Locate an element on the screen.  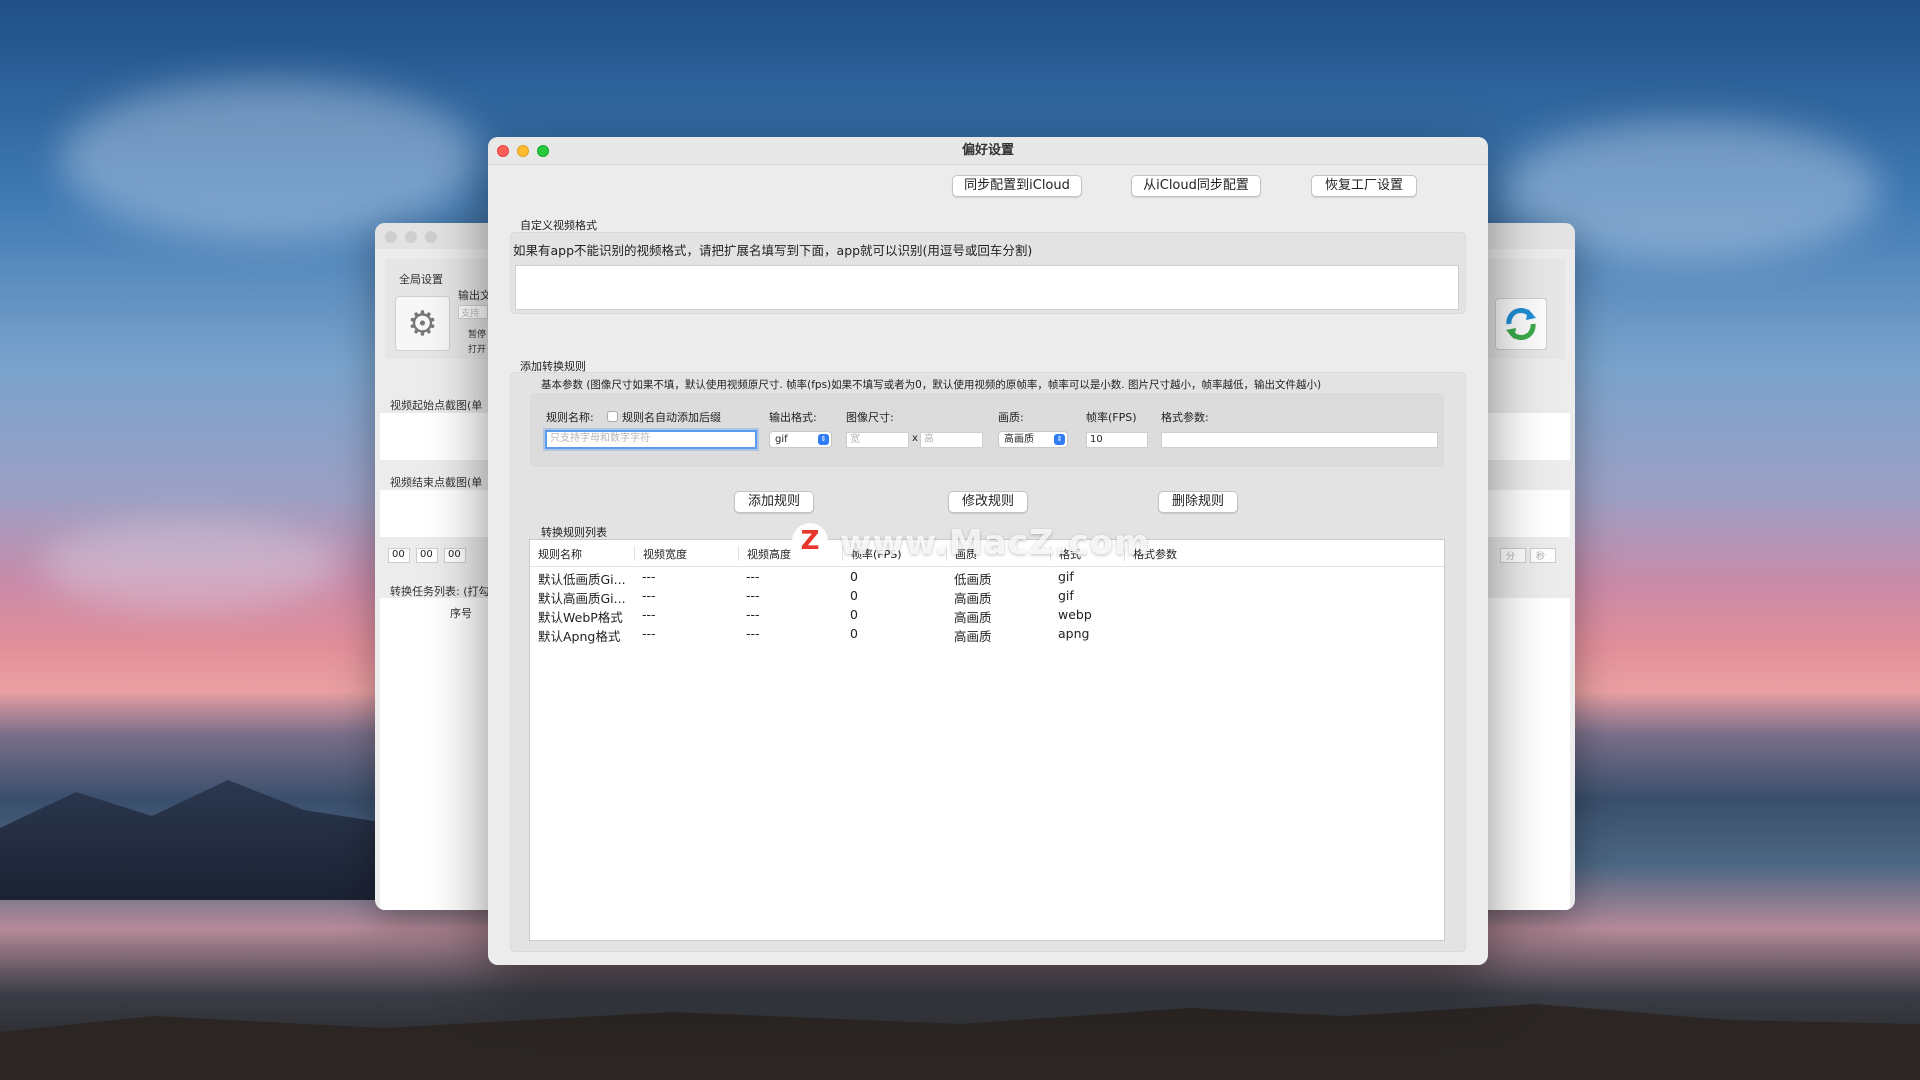
time-seconds: 00 is located at coordinates (455, 555).